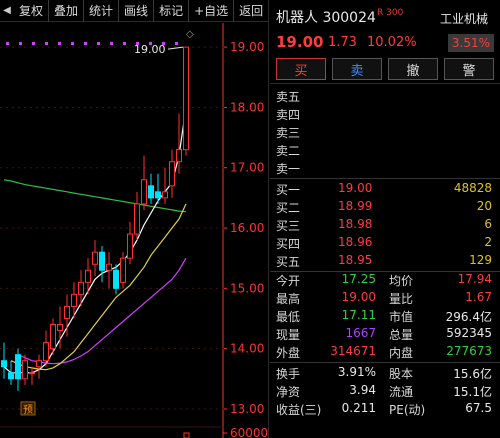 This screenshot has height=438, width=500. What do you see at coordinates (288, 262) in the screenshot?
I see `bid-label: 买五` at bounding box center [288, 262].